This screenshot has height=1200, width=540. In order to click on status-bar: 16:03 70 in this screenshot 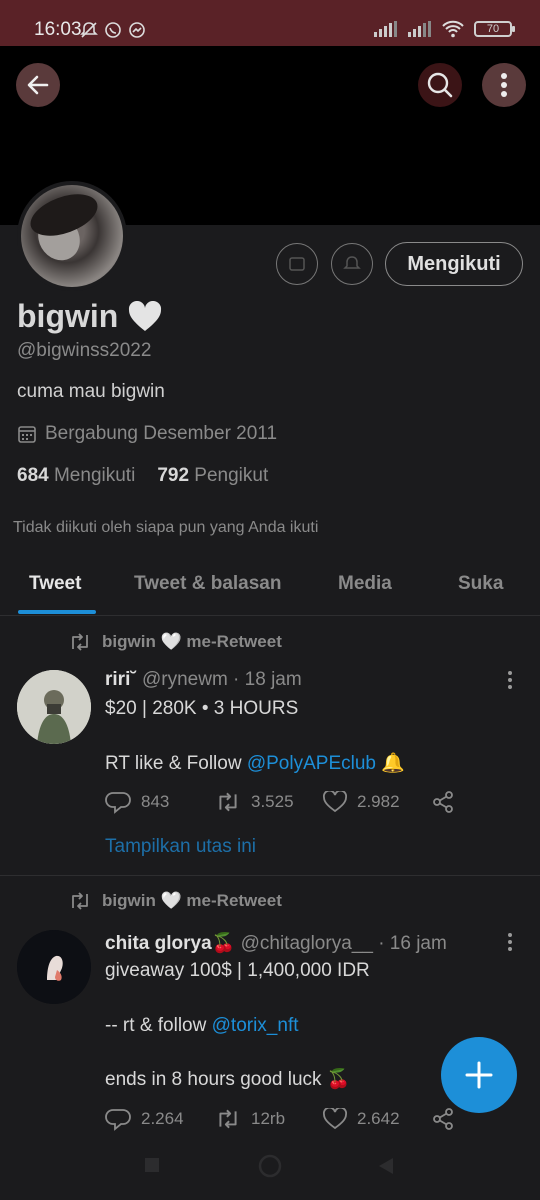, I will do `click(270, 23)`.